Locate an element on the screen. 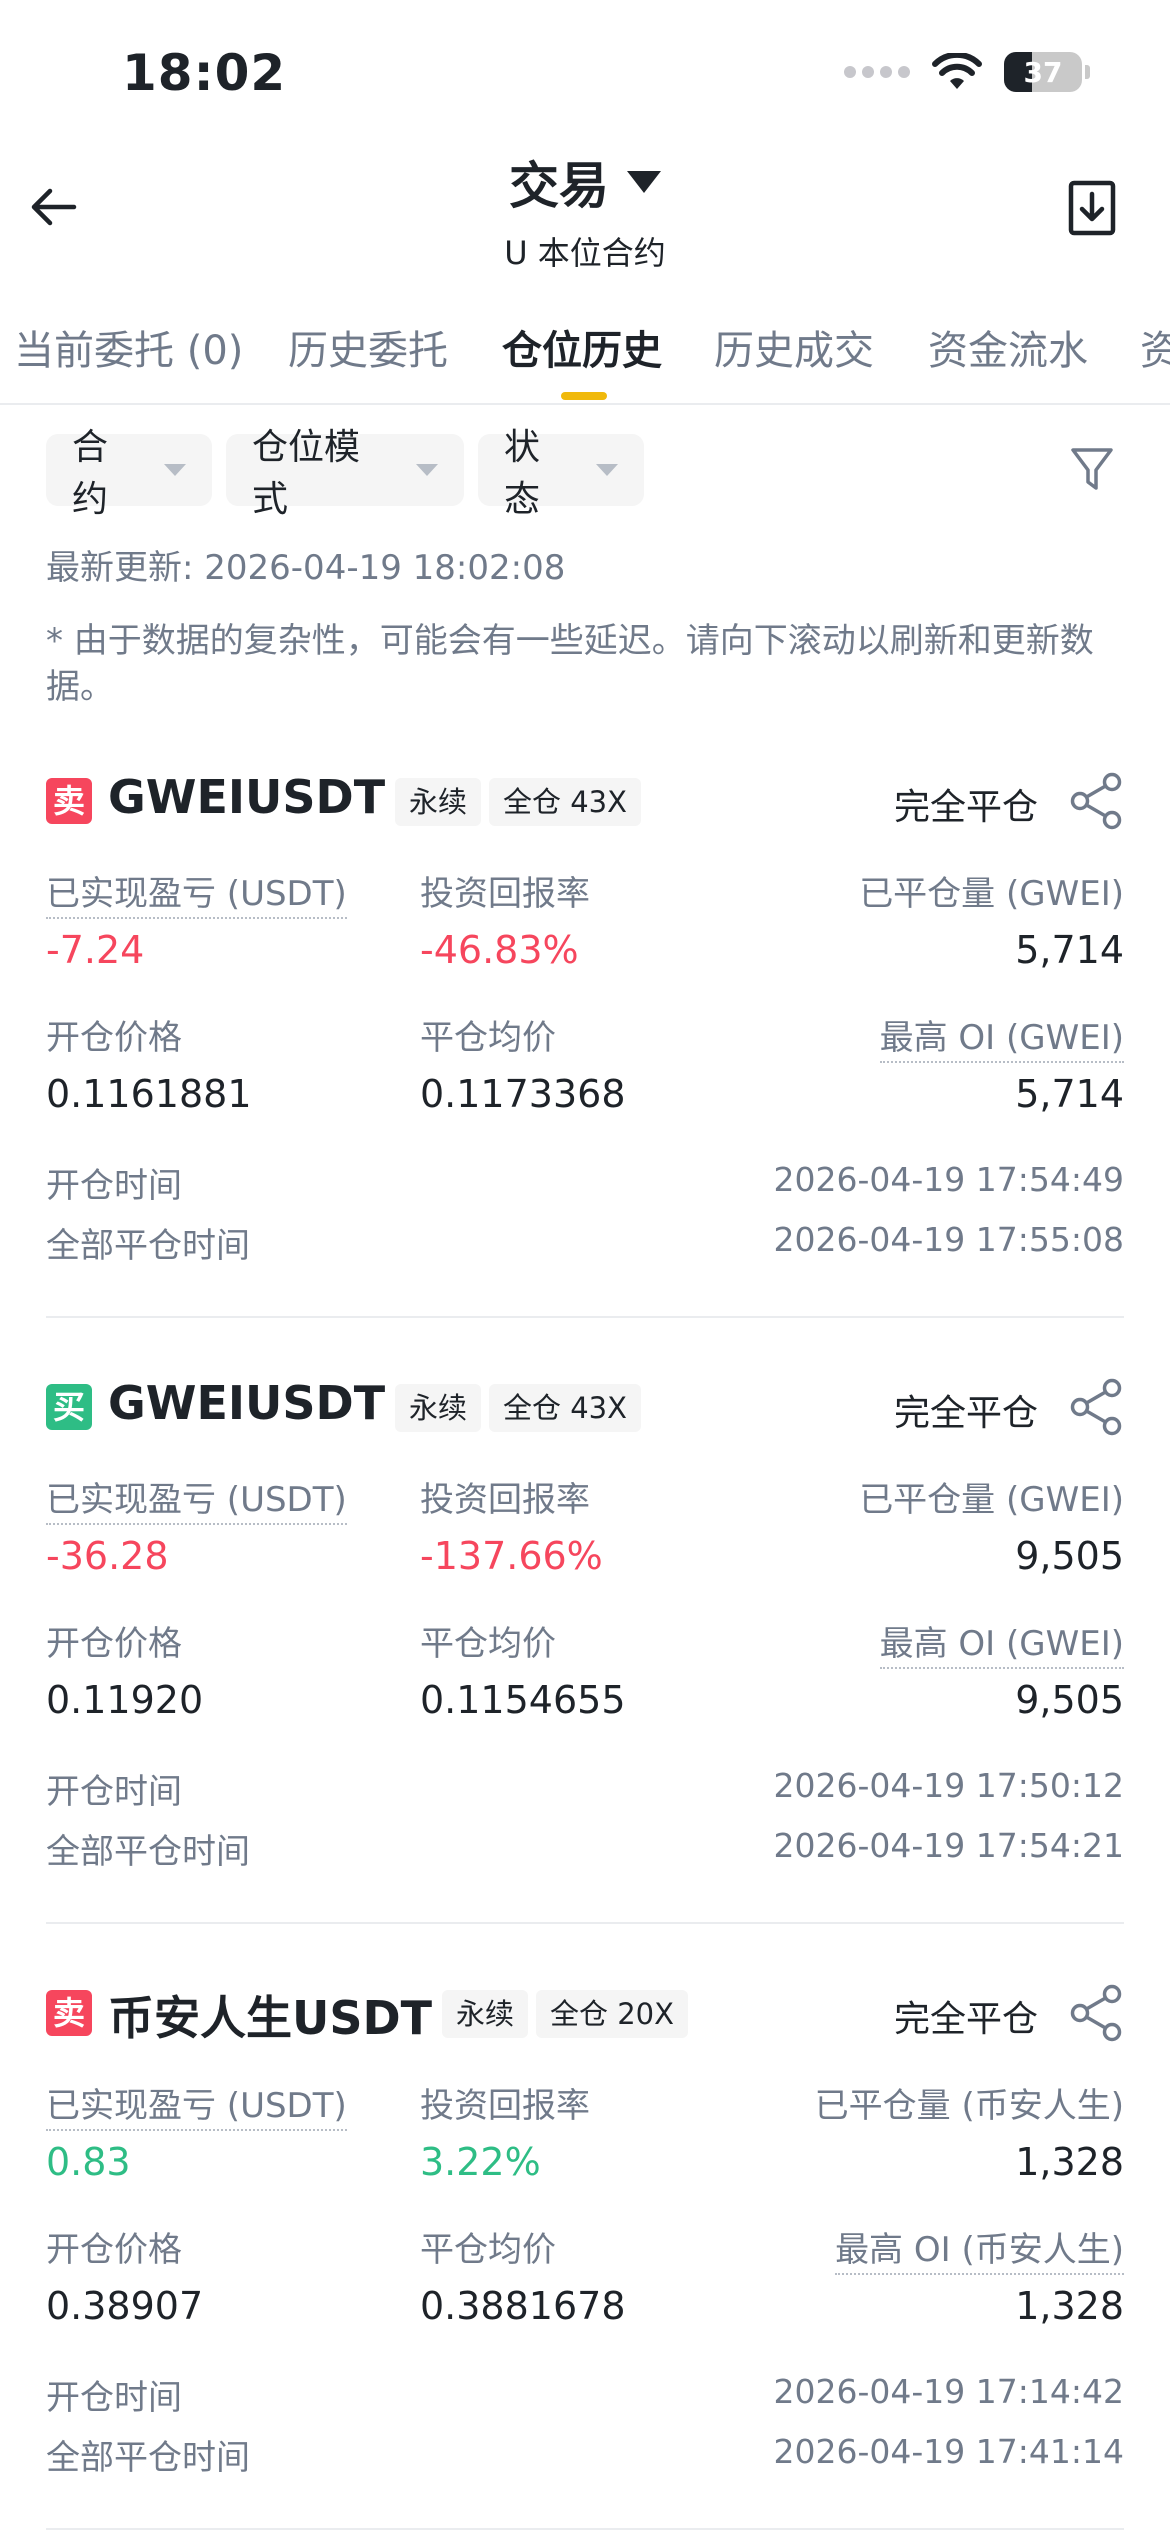 This screenshot has height=2532, width=1170. filter-contract: 合约 is located at coordinates (129, 473).